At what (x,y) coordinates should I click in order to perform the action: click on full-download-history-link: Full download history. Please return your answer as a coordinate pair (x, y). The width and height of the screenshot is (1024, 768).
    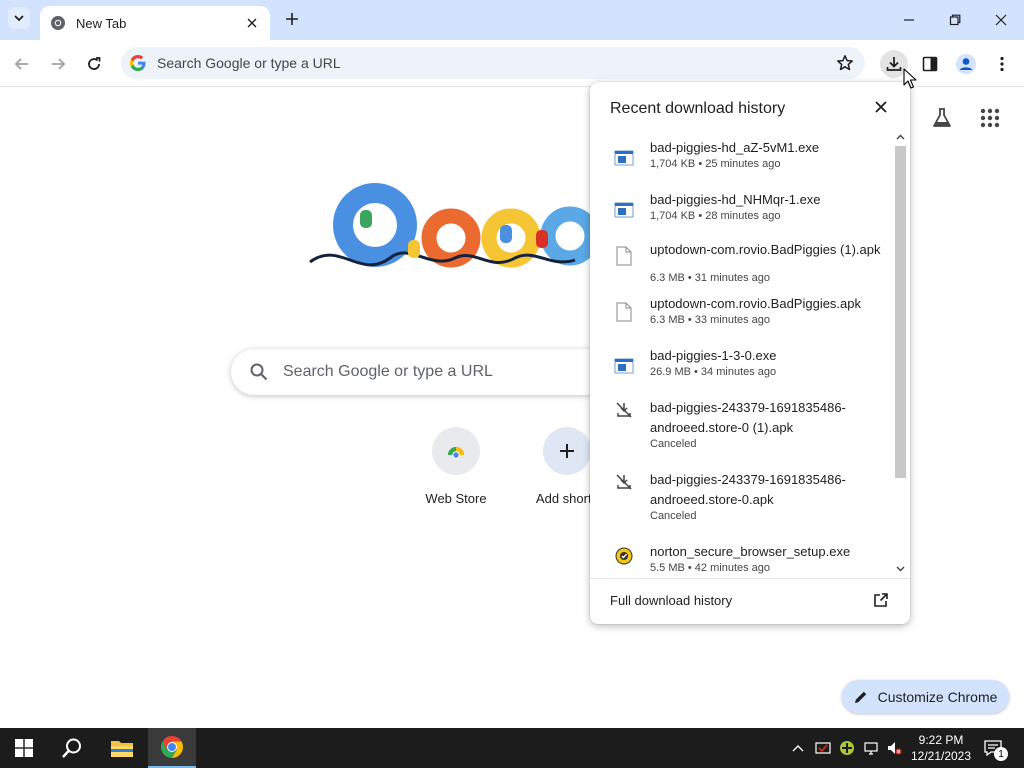
    Looking at the image, I should click on (671, 600).